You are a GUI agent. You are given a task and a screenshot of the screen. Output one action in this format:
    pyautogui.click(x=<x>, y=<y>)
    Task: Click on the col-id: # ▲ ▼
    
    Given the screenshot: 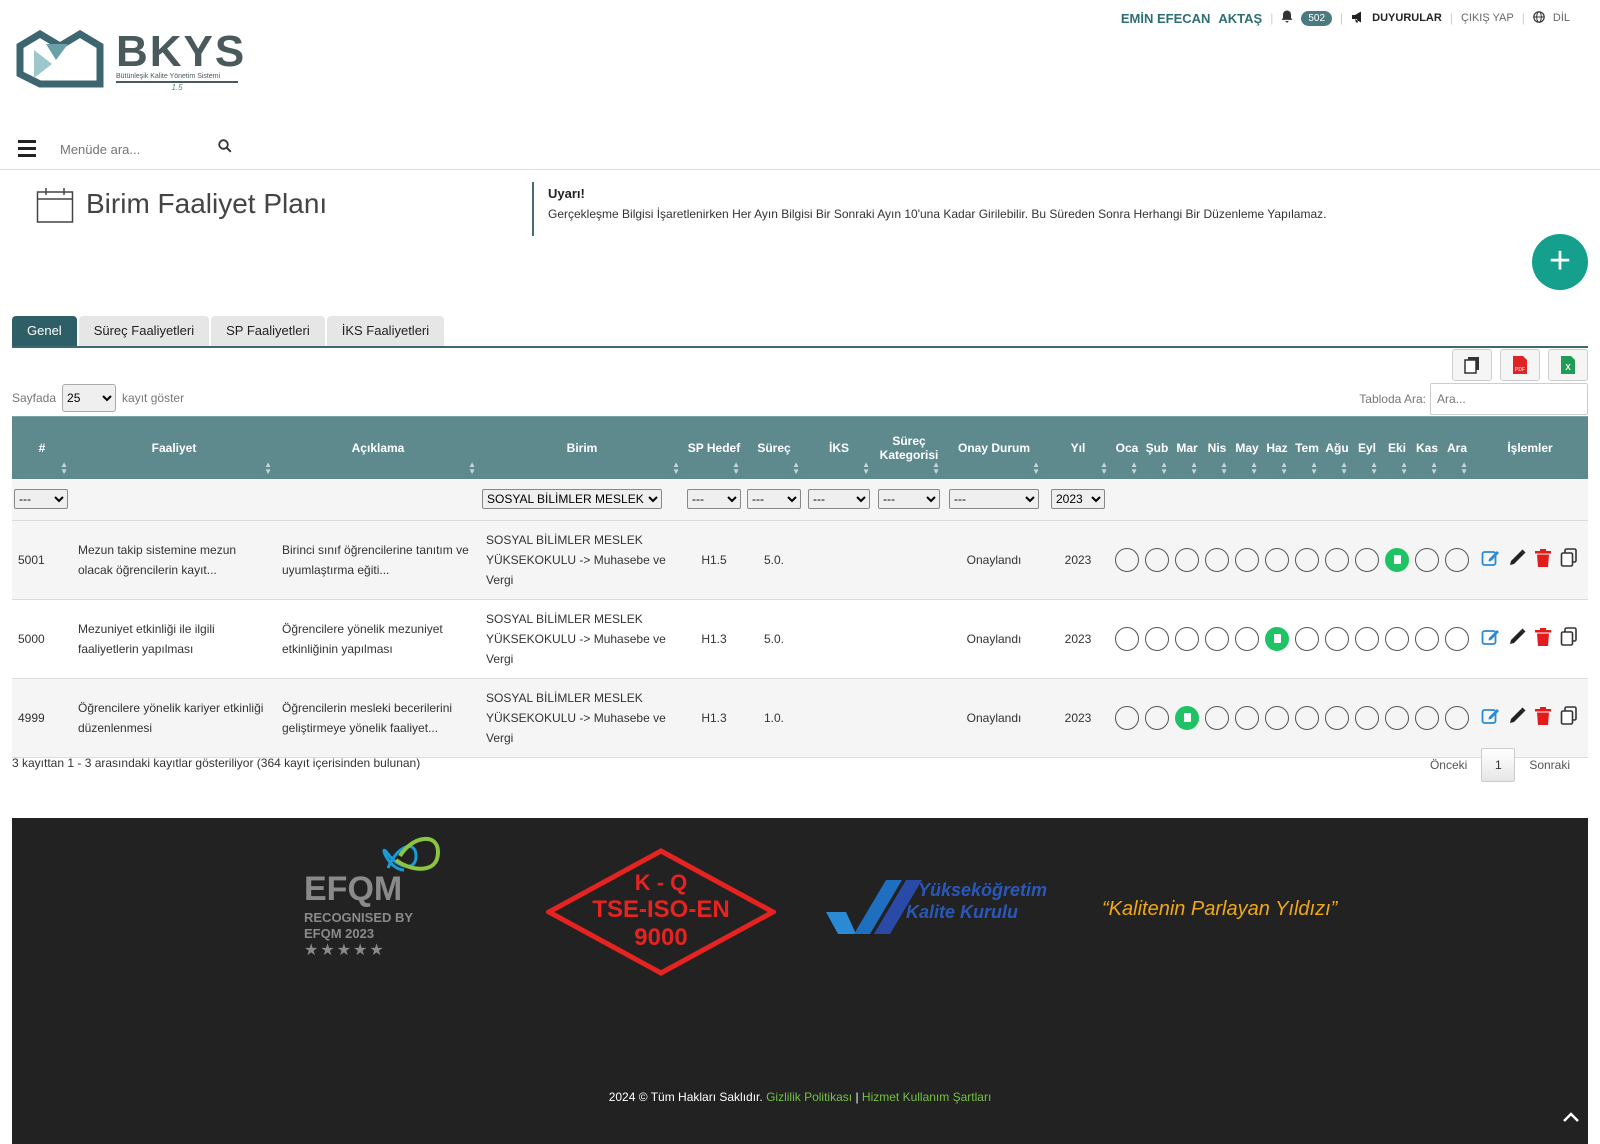 What is the action you would take?
    pyautogui.click(x=42, y=447)
    